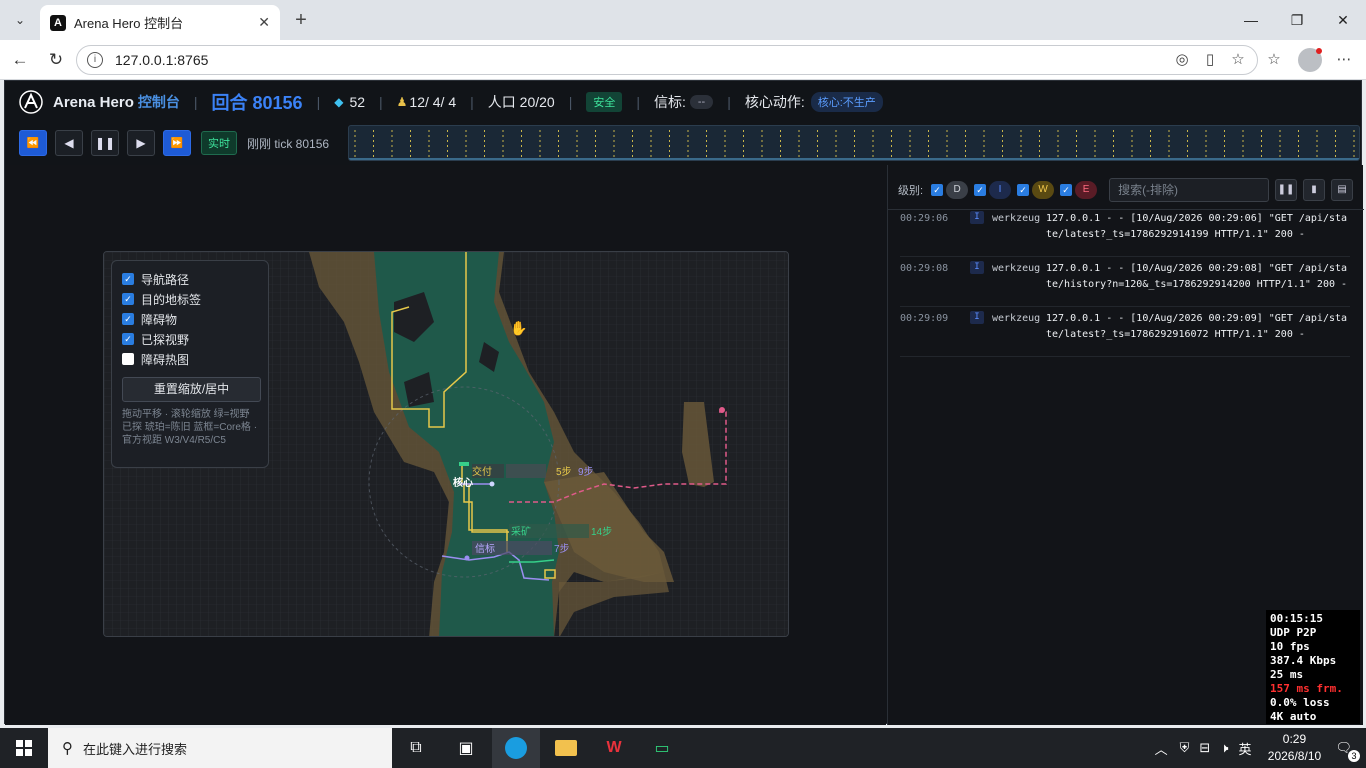  I want to click on play-button: ▶, so click(141, 143).